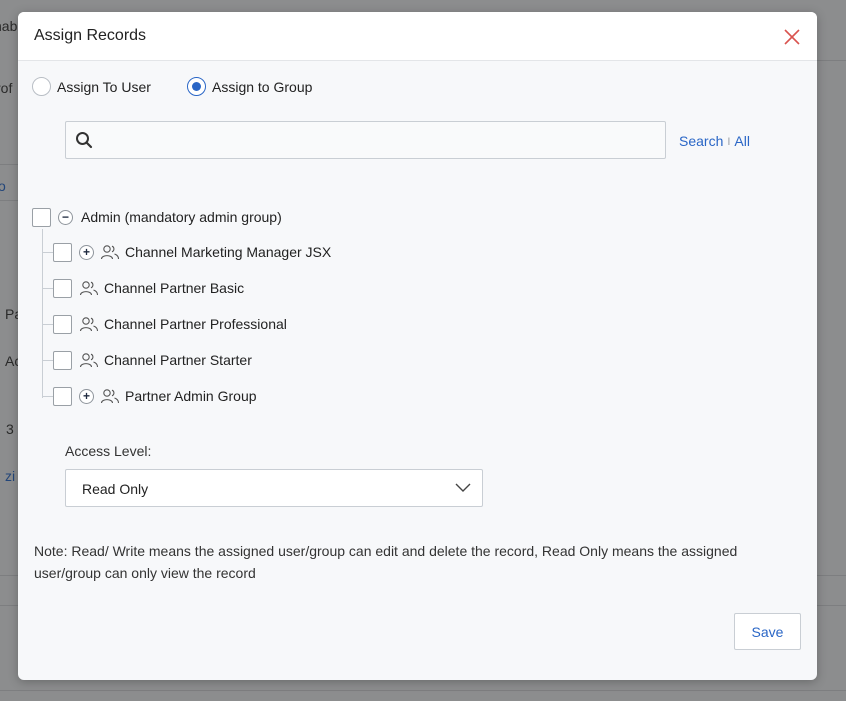  What do you see at coordinates (767, 631) in the screenshot?
I see `save-button: Save` at bounding box center [767, 631].